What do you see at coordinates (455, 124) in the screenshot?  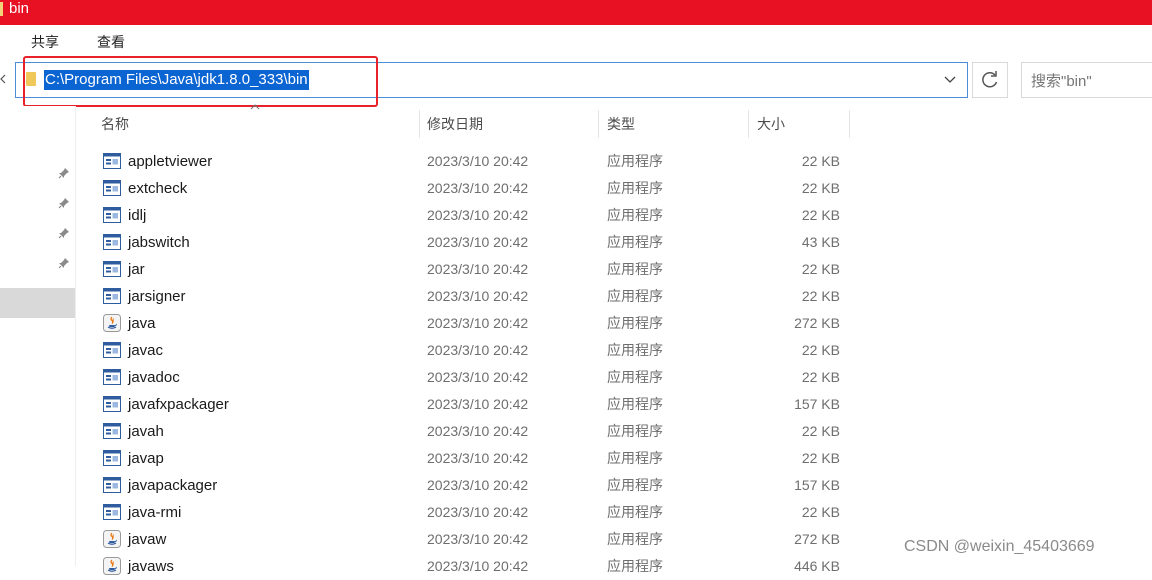 I see `column-header-date: 修改日期` at bounding box center [455, 124].